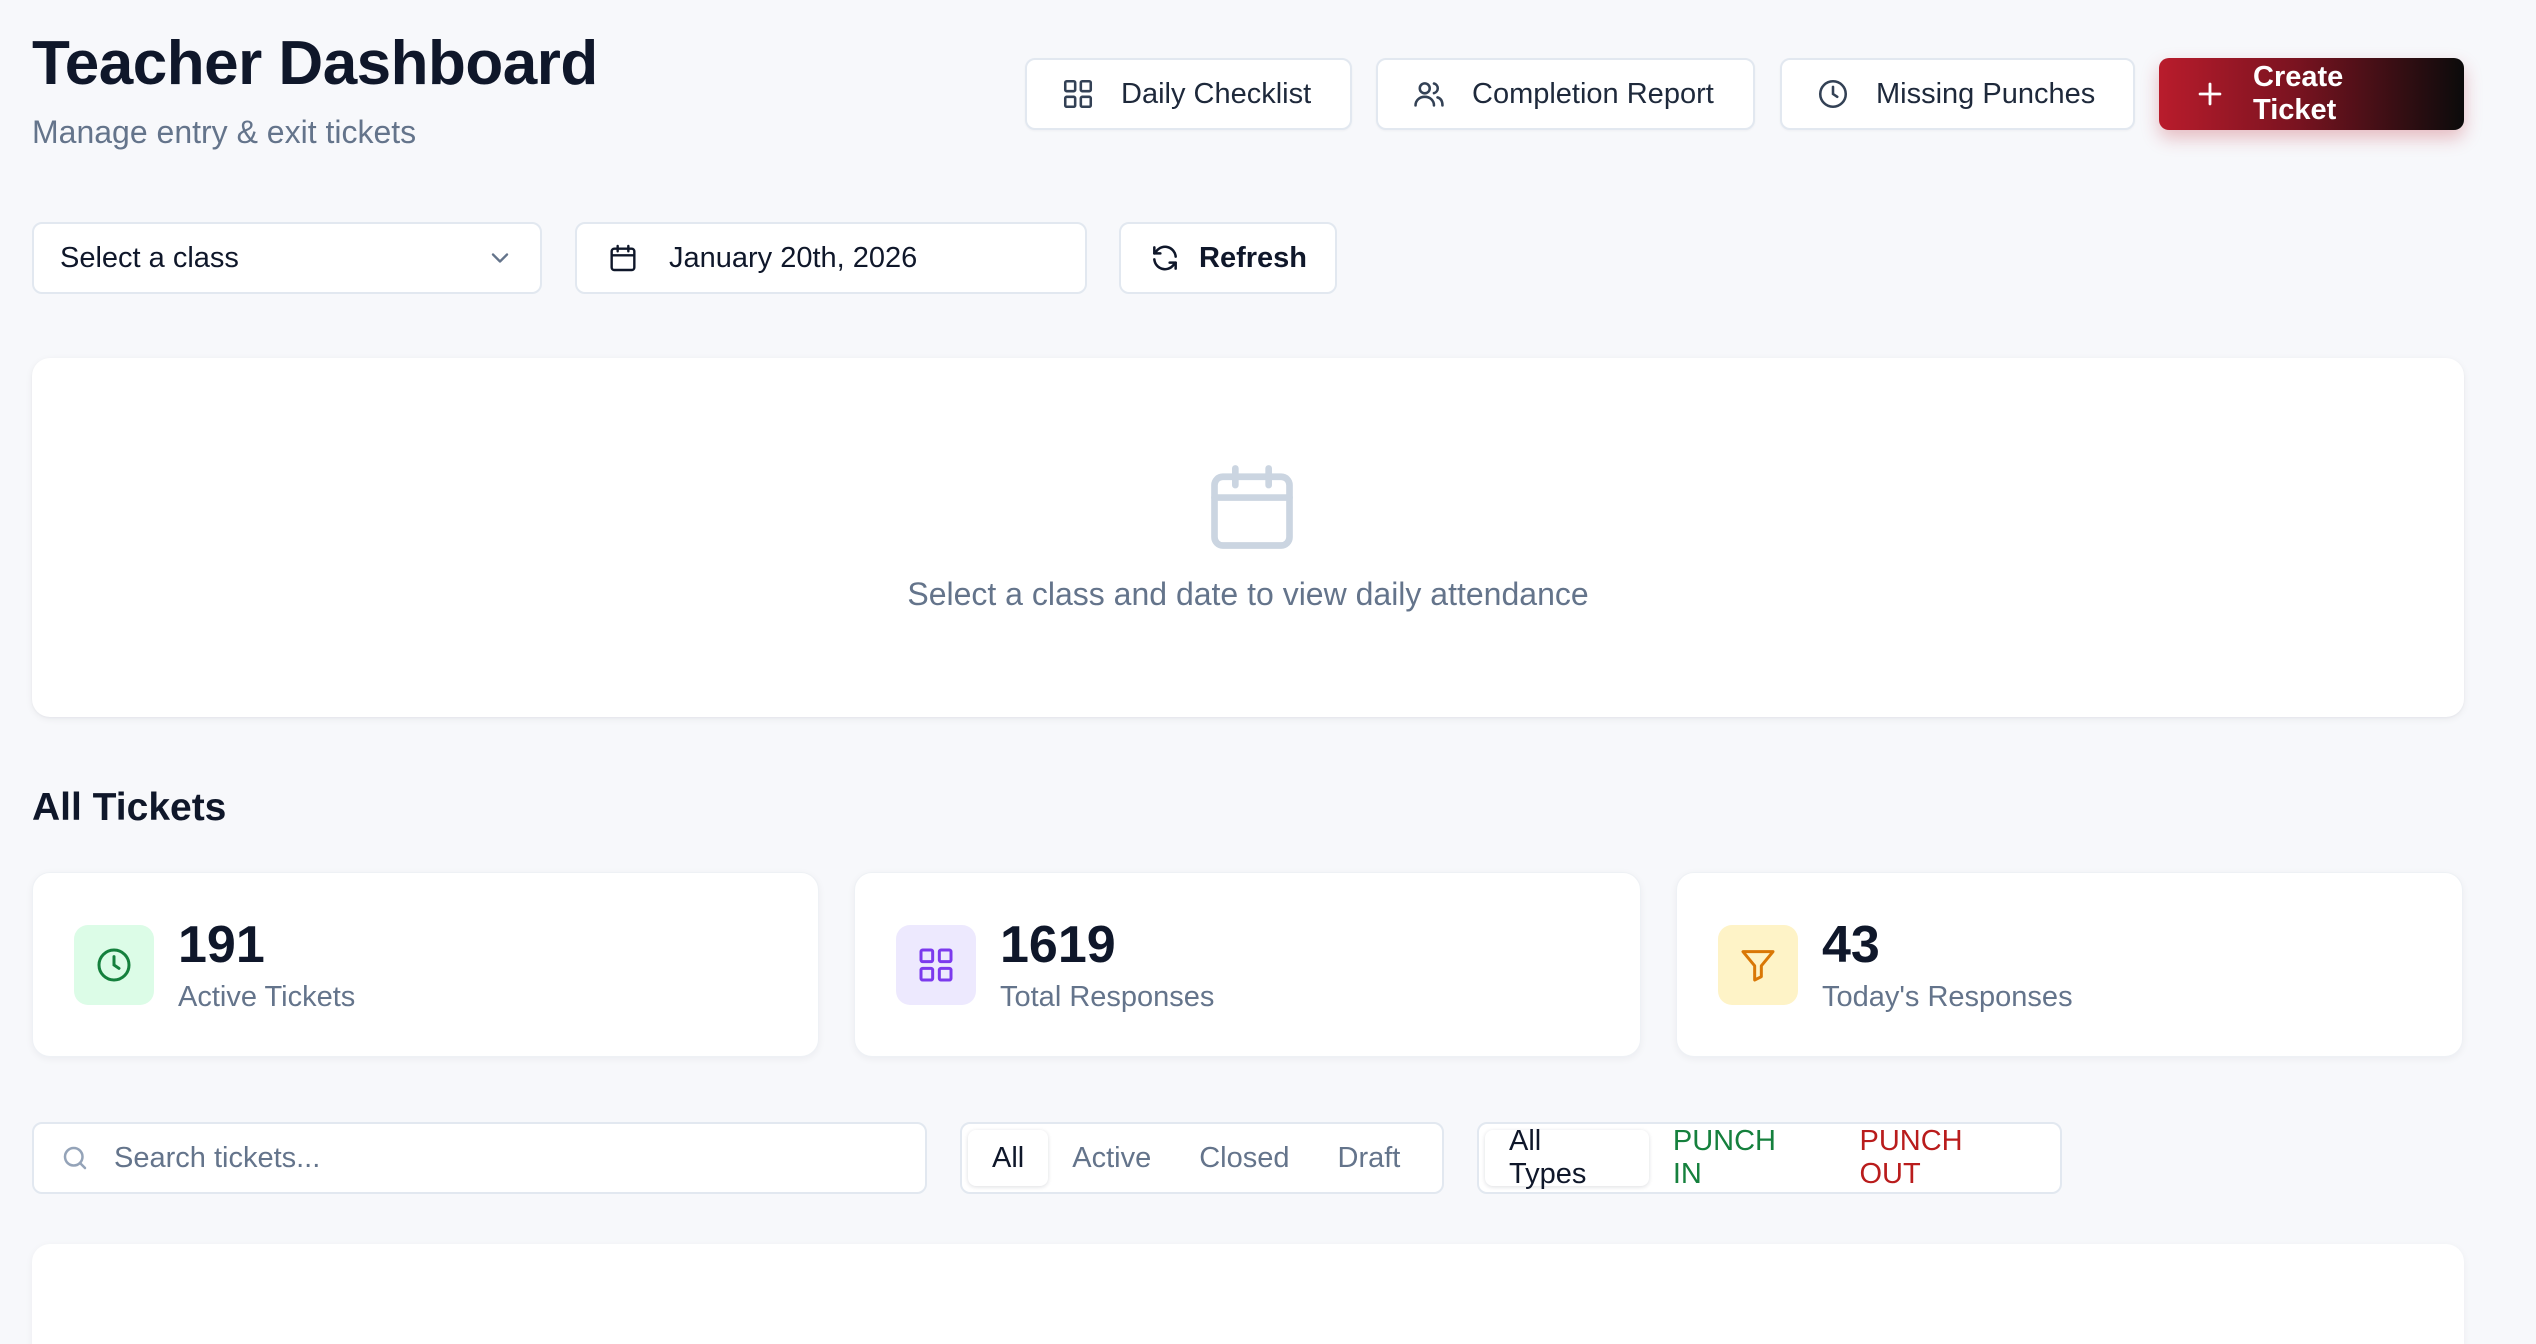 The image size is (2536, 1344). I want to click on stat-card-active-tickets: 191 Active Tickets, so click(425, 964).